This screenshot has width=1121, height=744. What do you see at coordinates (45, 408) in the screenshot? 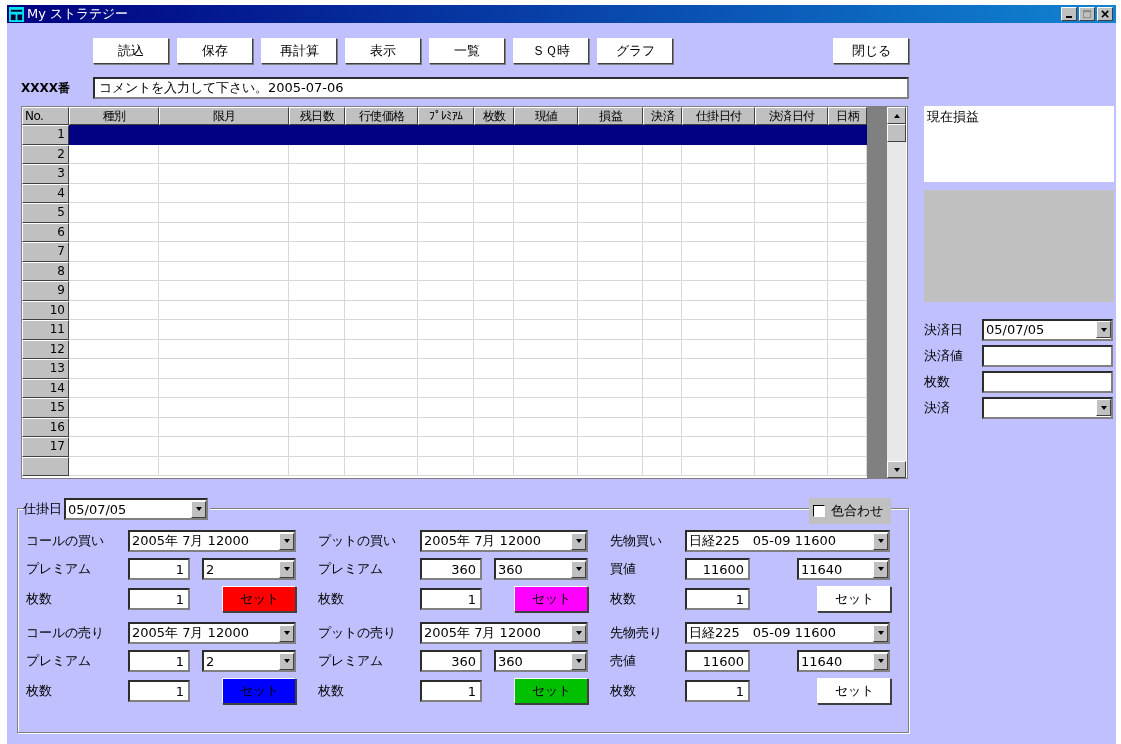
I see `row-number: 15` at bounding box center [45, 408].